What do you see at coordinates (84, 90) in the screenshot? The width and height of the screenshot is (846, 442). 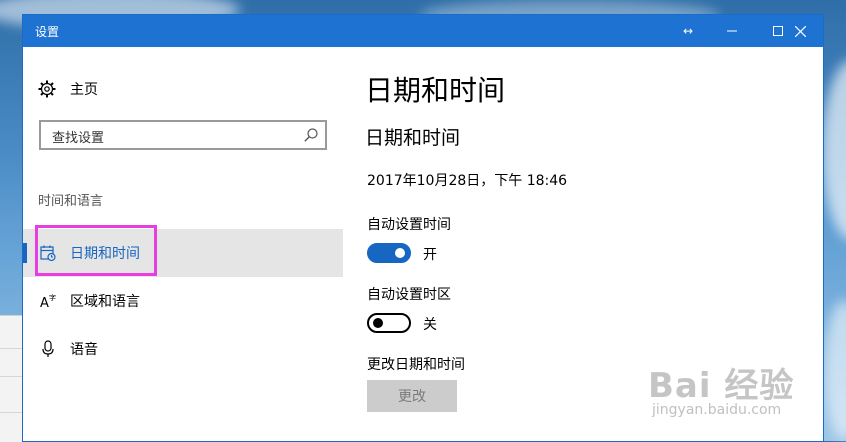 I see `sidebar-home-label: 主页` at bounding box center [84, 90].